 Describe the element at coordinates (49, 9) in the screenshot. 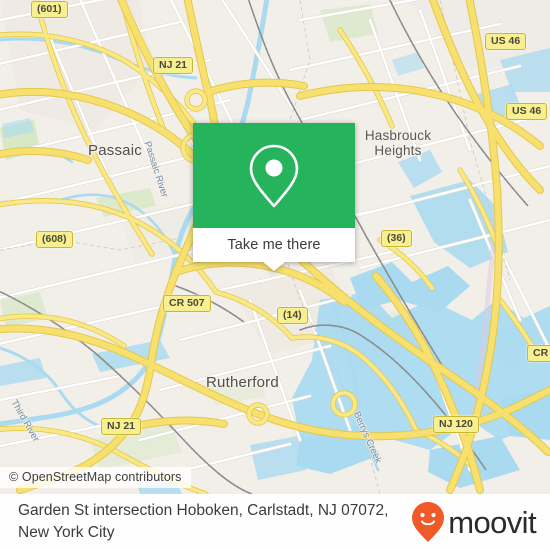

I see `road-shield-601: (601)` at that location.